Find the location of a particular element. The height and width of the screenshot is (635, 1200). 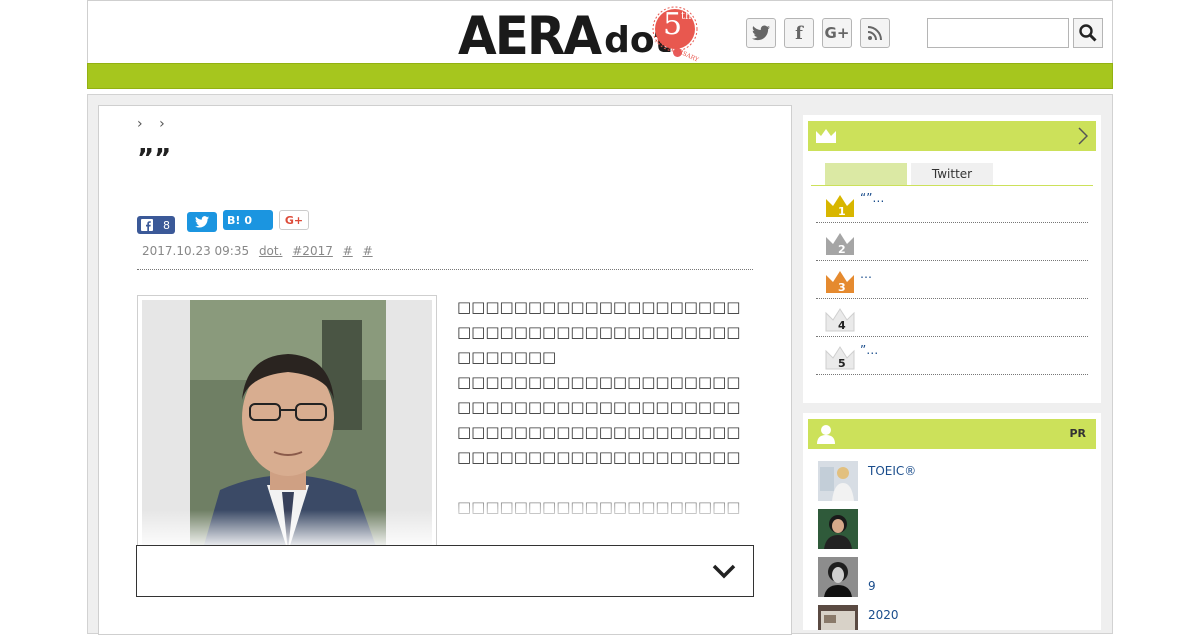

publish-date: 2017.10.23 09:35 is located at coordinates (196, 251).